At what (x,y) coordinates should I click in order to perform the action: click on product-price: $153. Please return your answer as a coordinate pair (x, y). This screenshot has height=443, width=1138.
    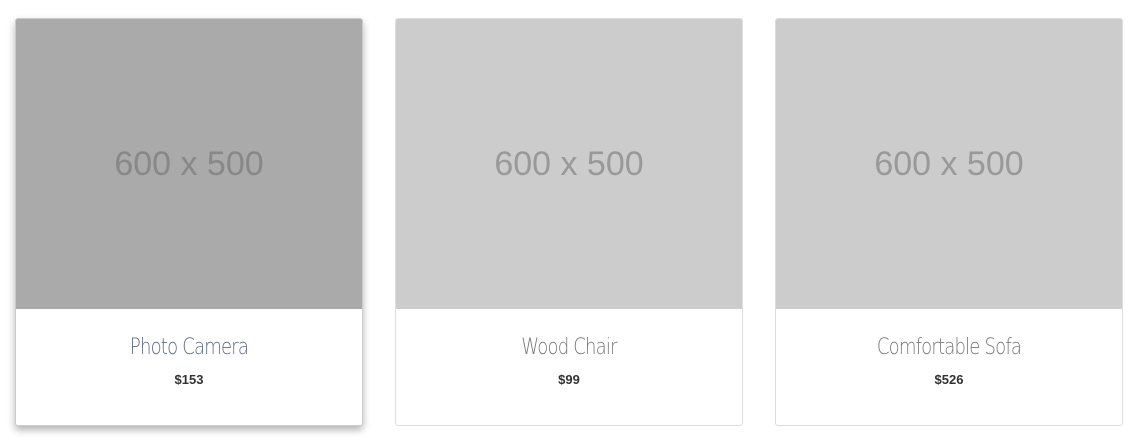
    Looking at the image, I should click on (189, 379).